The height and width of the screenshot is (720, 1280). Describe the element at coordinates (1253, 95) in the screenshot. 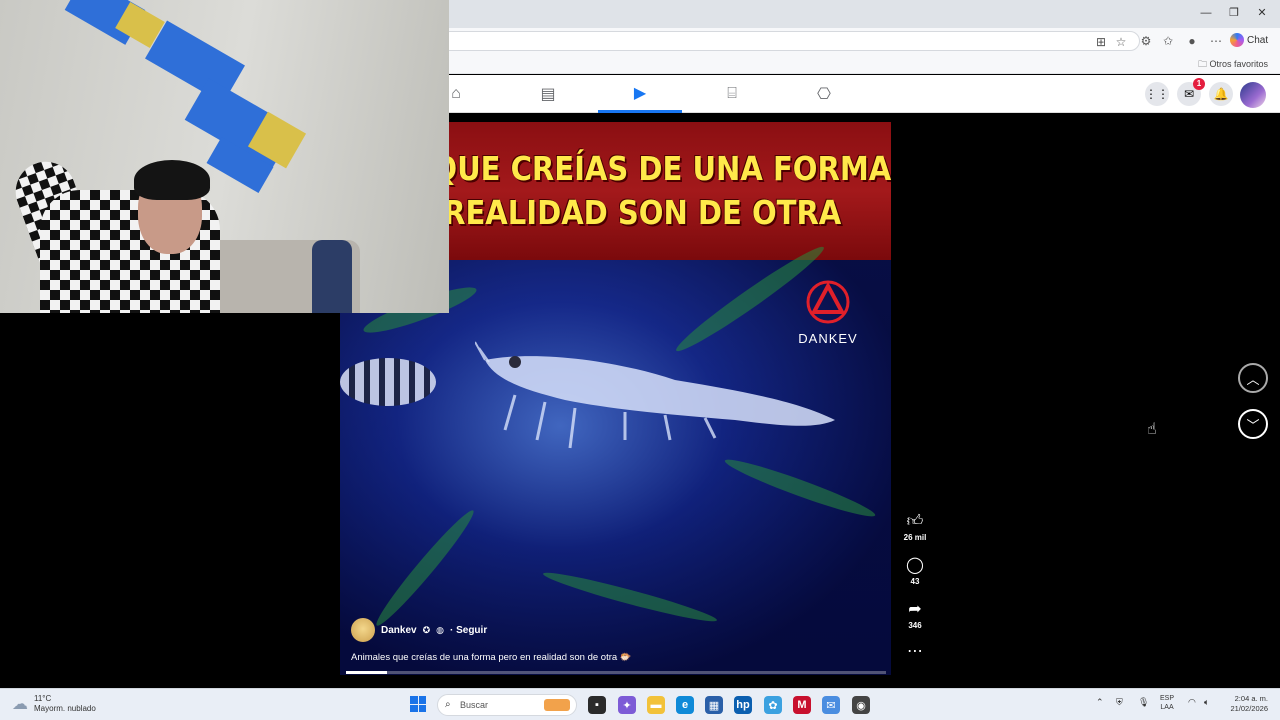

I see `profile-avatar` at that location.